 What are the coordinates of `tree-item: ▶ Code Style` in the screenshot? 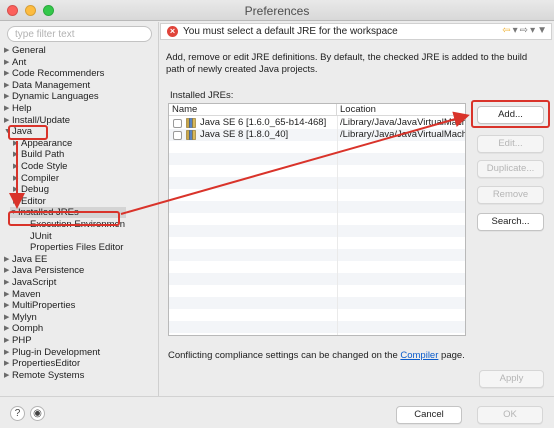 It's located at (40, 166).